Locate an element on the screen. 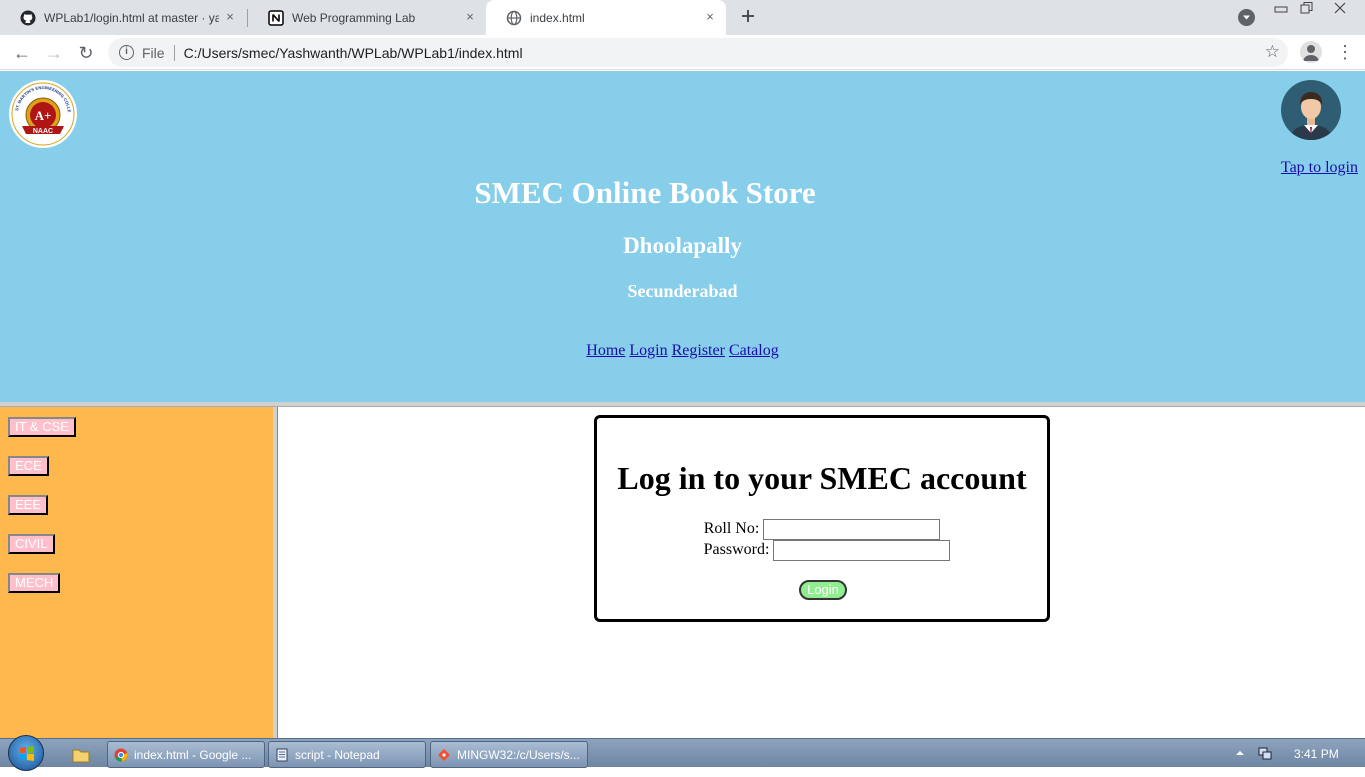  roll-row: Roll No: is located at coordinates (822, 529).